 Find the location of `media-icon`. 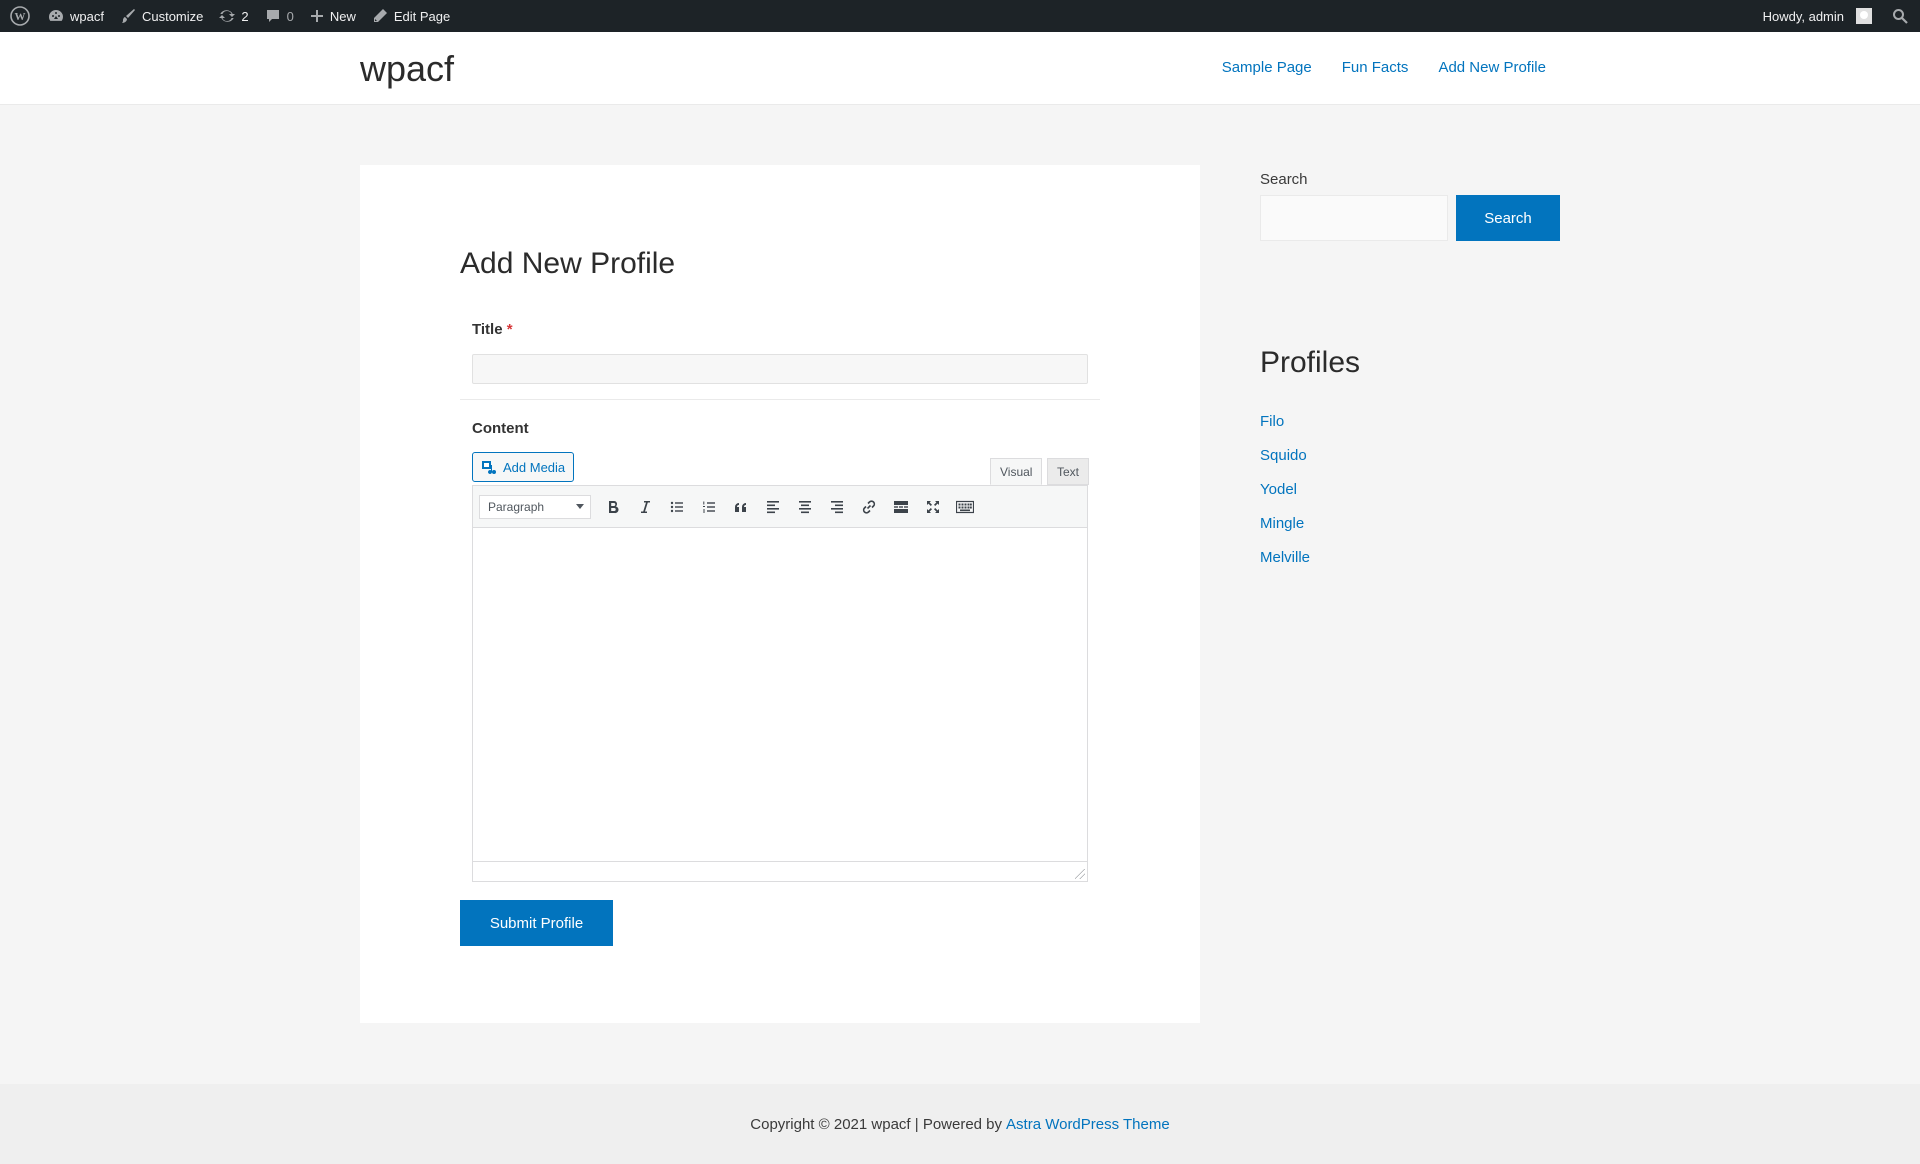

media-icon is located at coordinates (489, 468).